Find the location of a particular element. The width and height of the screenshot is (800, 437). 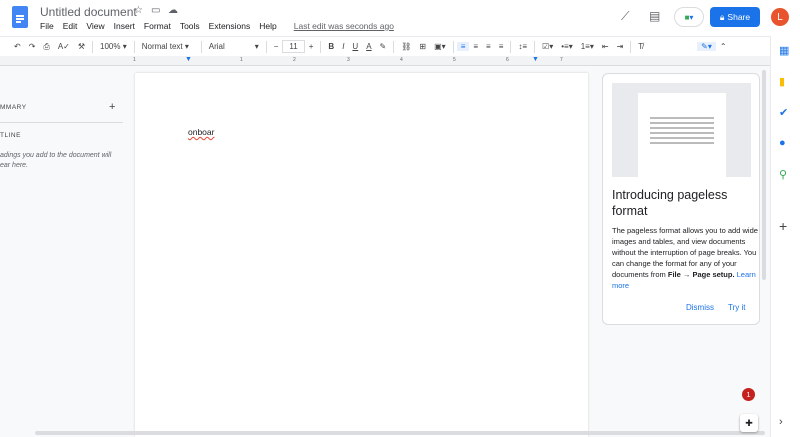

menu-file: File is located at coordinates (47, 26).